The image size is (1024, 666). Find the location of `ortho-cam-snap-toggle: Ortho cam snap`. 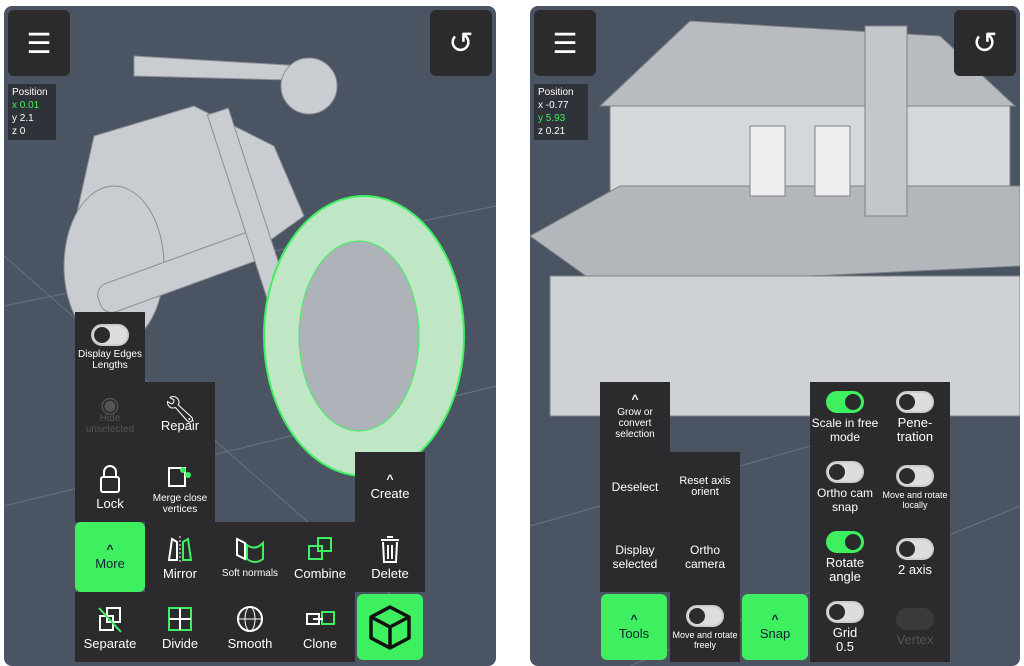

ortho-cam-snap-toggle: Ortho cam snap is located at coordinates (845, 487).